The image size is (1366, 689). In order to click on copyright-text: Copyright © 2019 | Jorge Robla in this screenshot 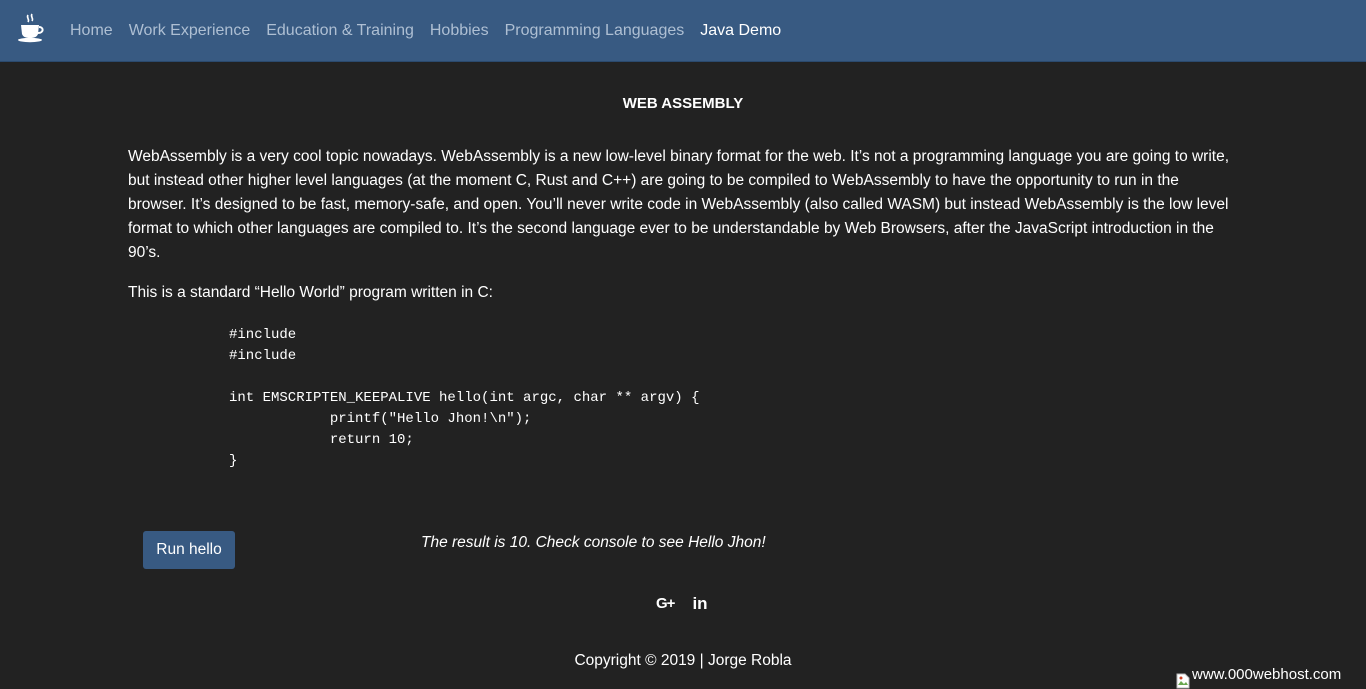, I will do `click(683, 660)`.